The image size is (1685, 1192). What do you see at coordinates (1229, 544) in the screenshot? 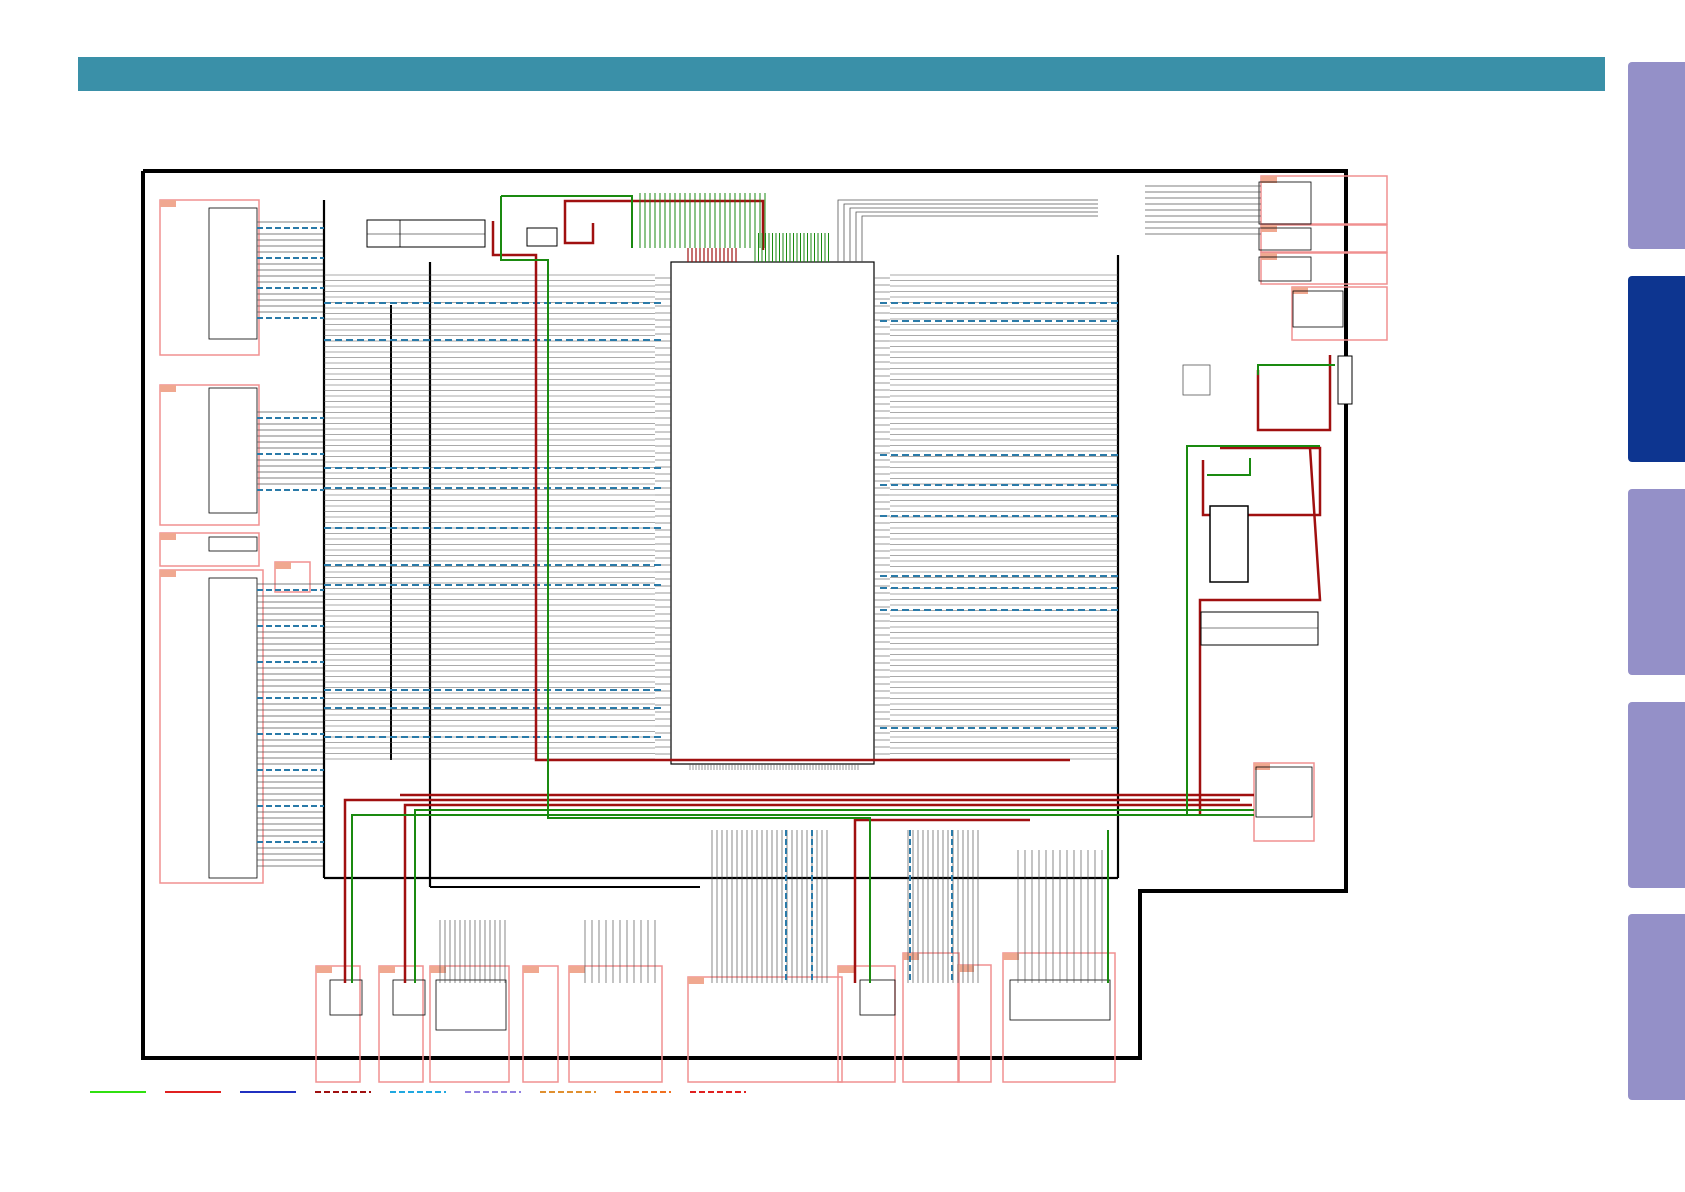
I see `op-amp-ic` at bounding box center [1229, 544].